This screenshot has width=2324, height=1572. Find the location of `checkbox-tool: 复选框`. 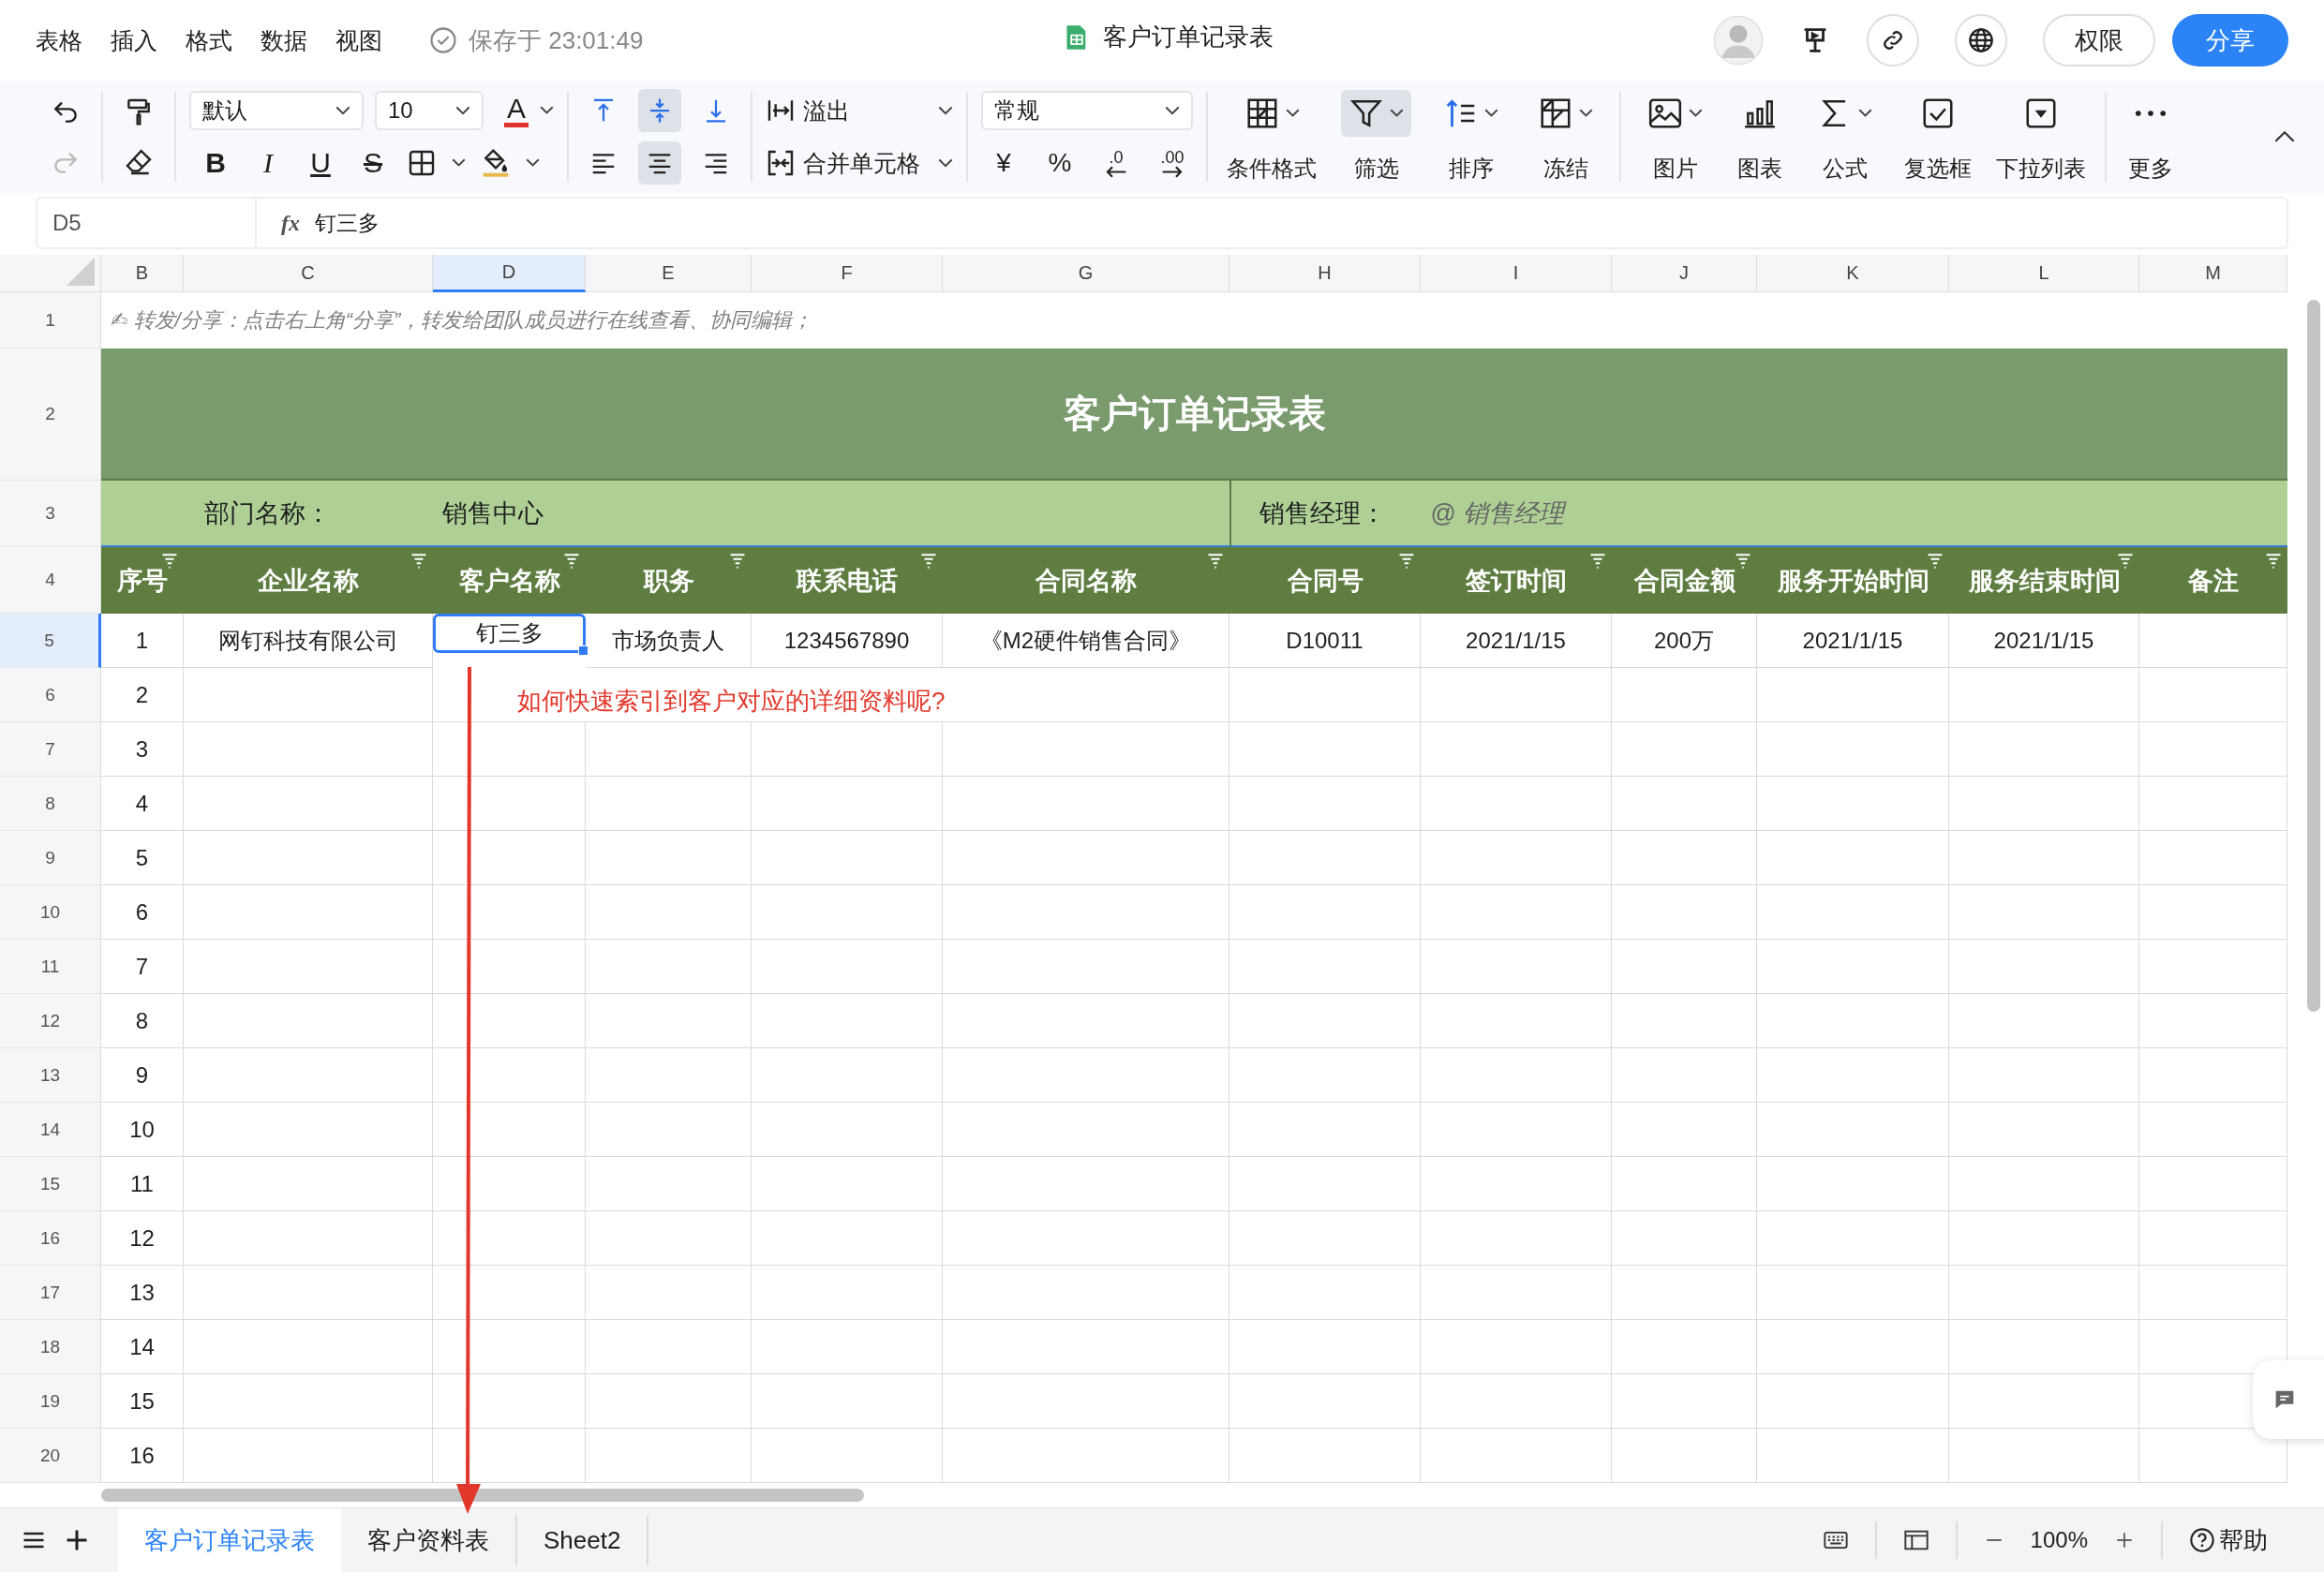

checkbox-tool: 复选框 is located at coordinates (1938, 137).